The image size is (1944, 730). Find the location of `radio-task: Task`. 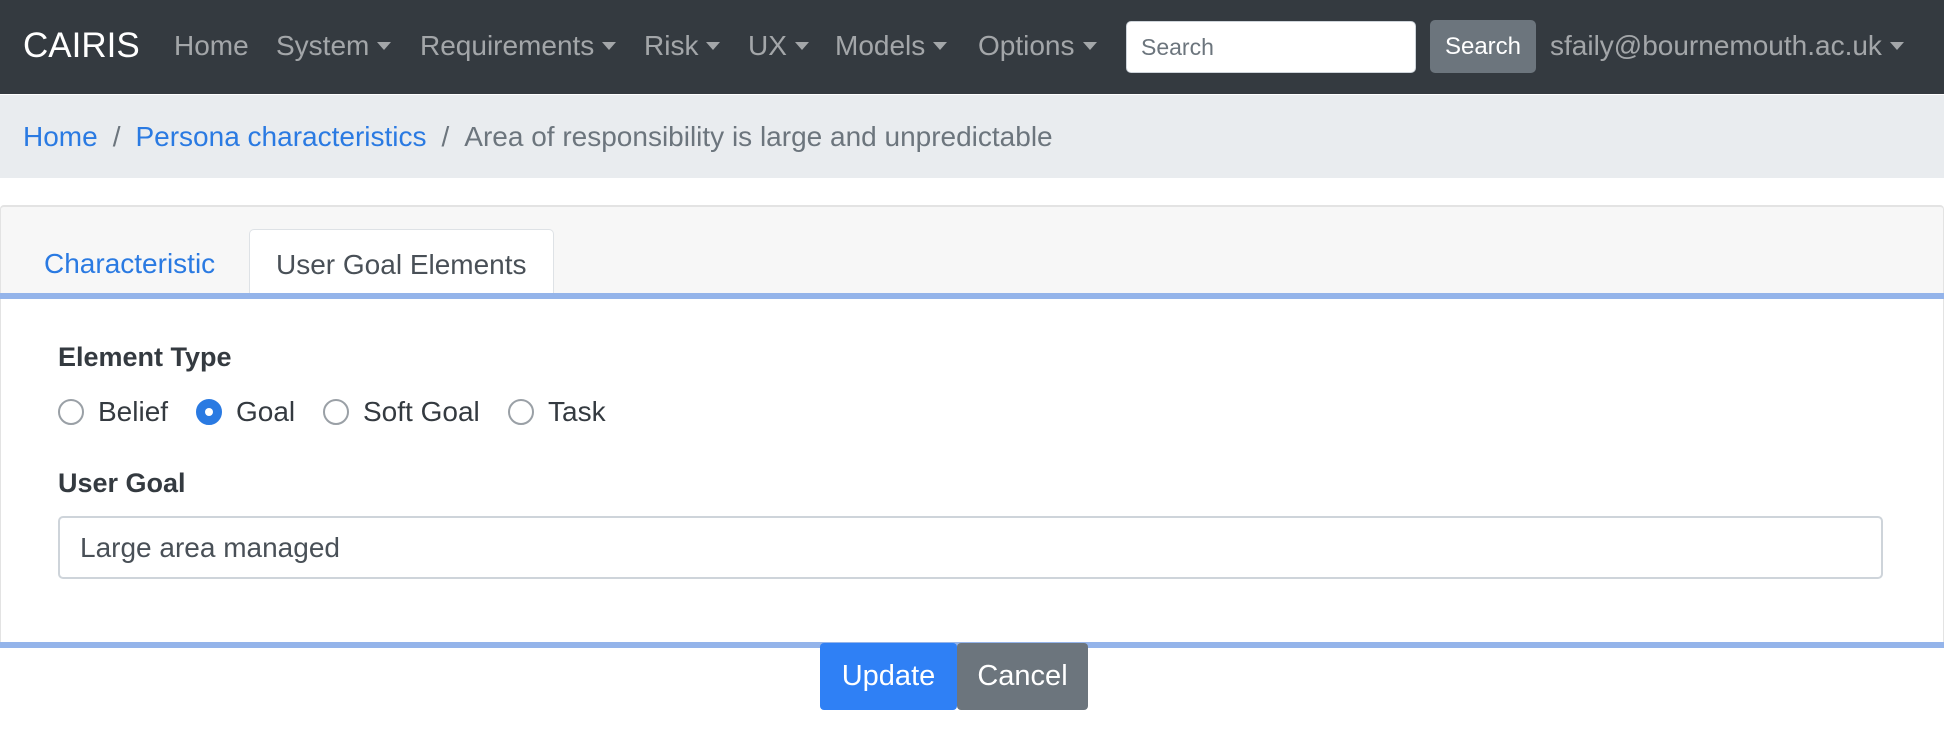

radio-task: Task is located at coordinates (557, 412).